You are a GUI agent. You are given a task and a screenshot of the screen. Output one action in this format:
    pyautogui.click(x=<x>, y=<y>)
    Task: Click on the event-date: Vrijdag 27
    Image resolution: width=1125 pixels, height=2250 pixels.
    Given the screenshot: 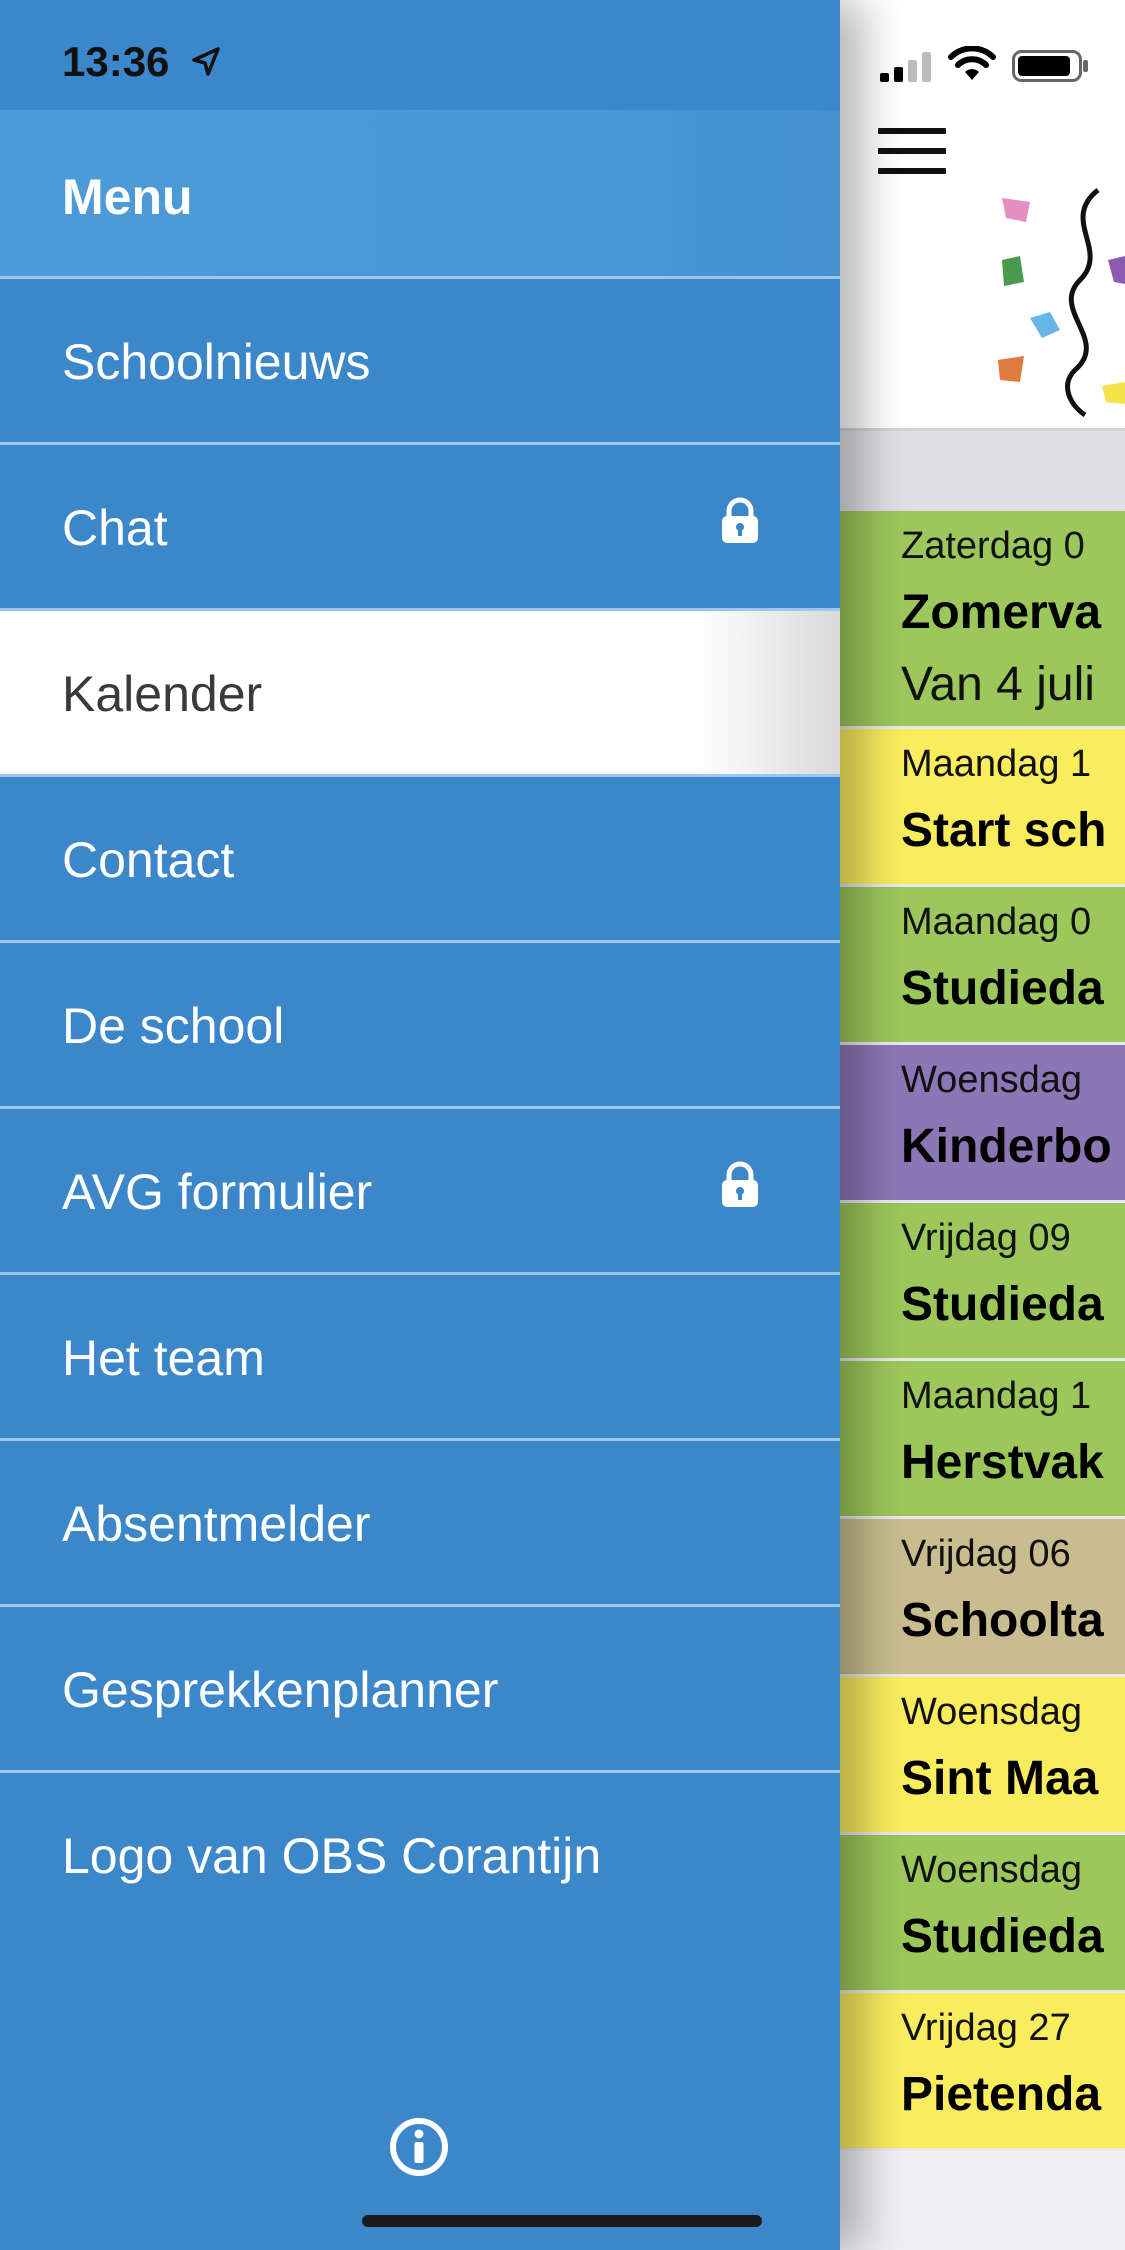 What is the action you would take?
    pyautogui.click(x=986, y=2028)
    